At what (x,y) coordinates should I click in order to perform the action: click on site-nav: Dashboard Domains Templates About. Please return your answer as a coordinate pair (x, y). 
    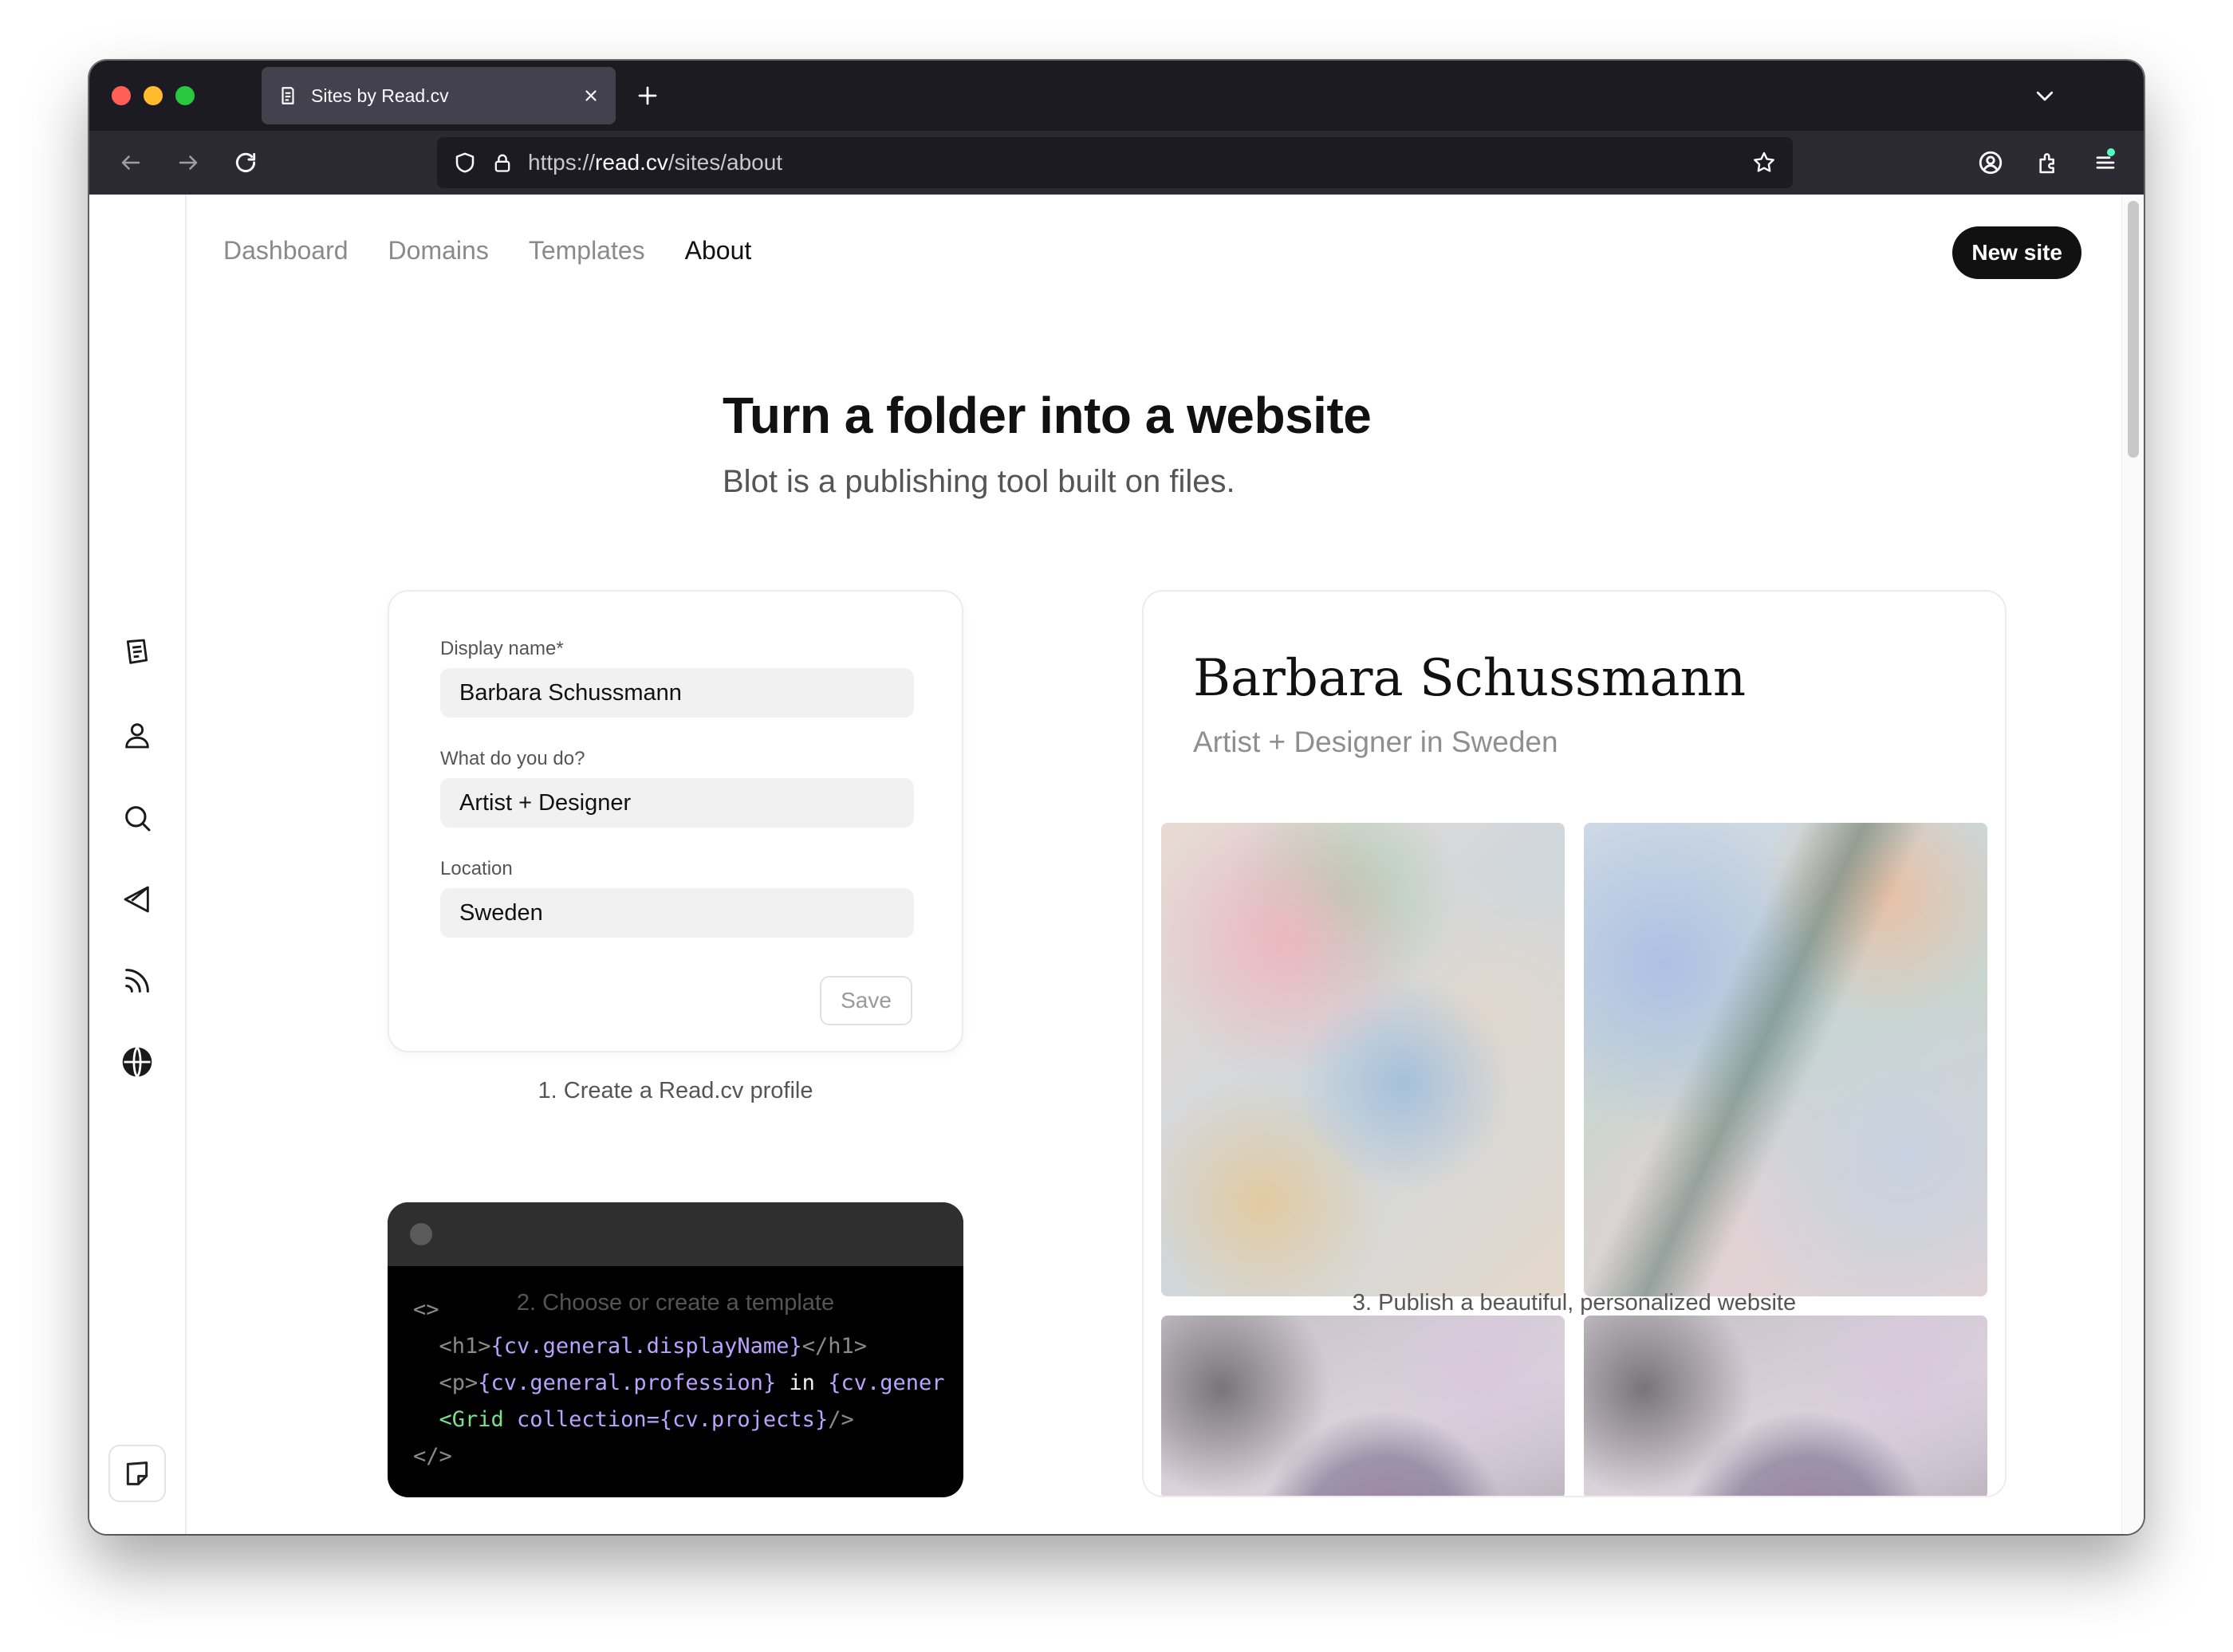
    Looking at the image, I should click on (487, 251).